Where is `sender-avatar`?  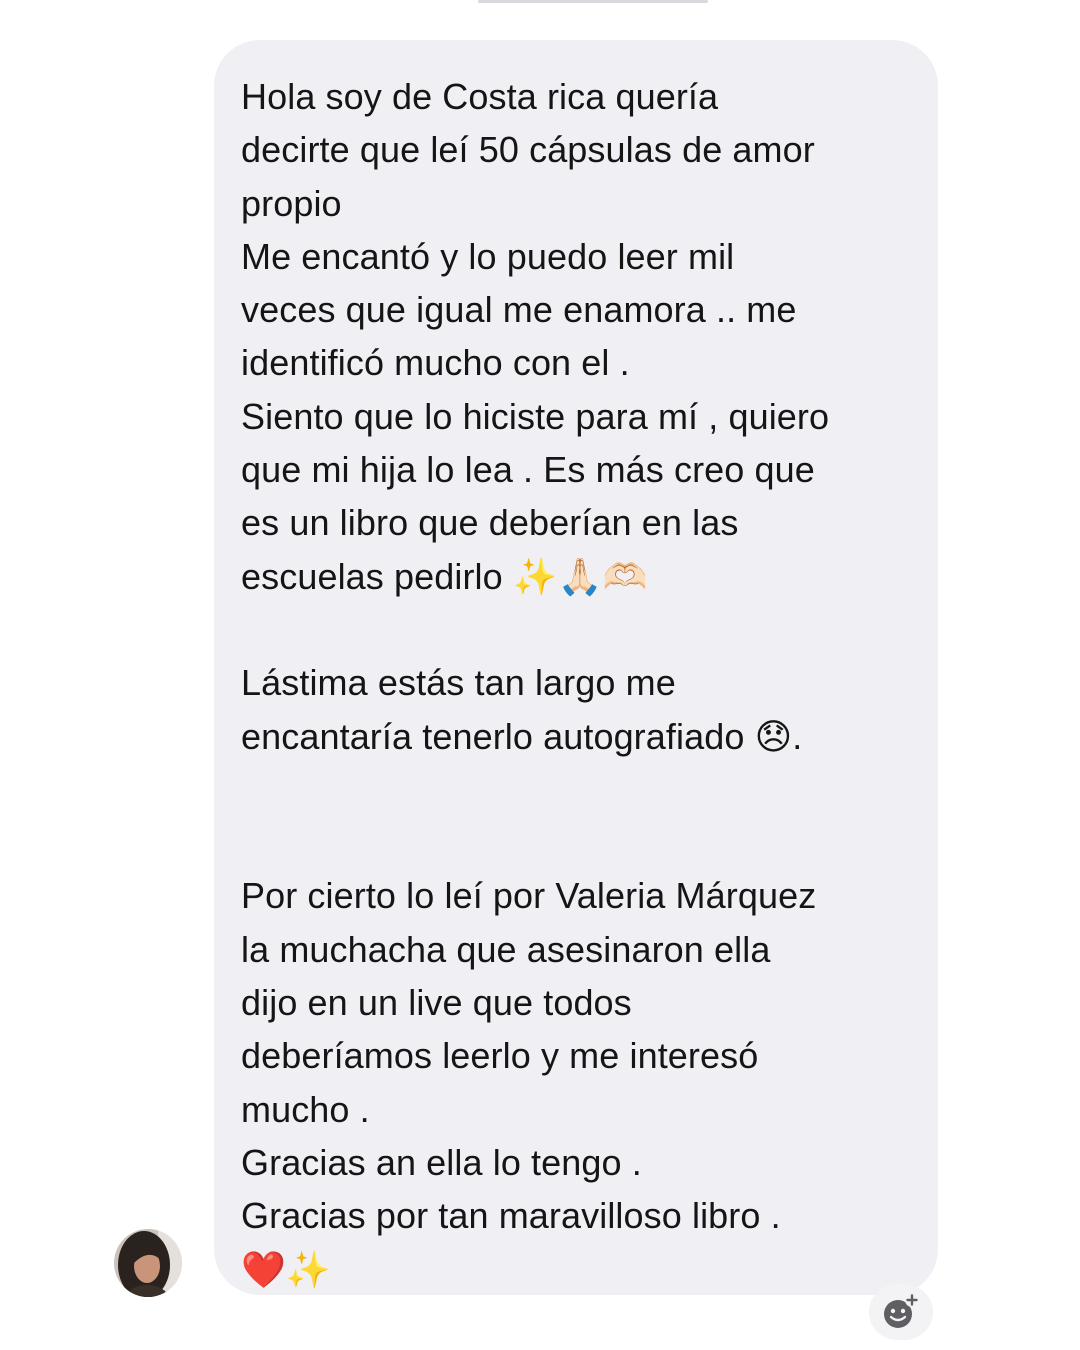 sender-avatar is located at coordinates (148, 1263).